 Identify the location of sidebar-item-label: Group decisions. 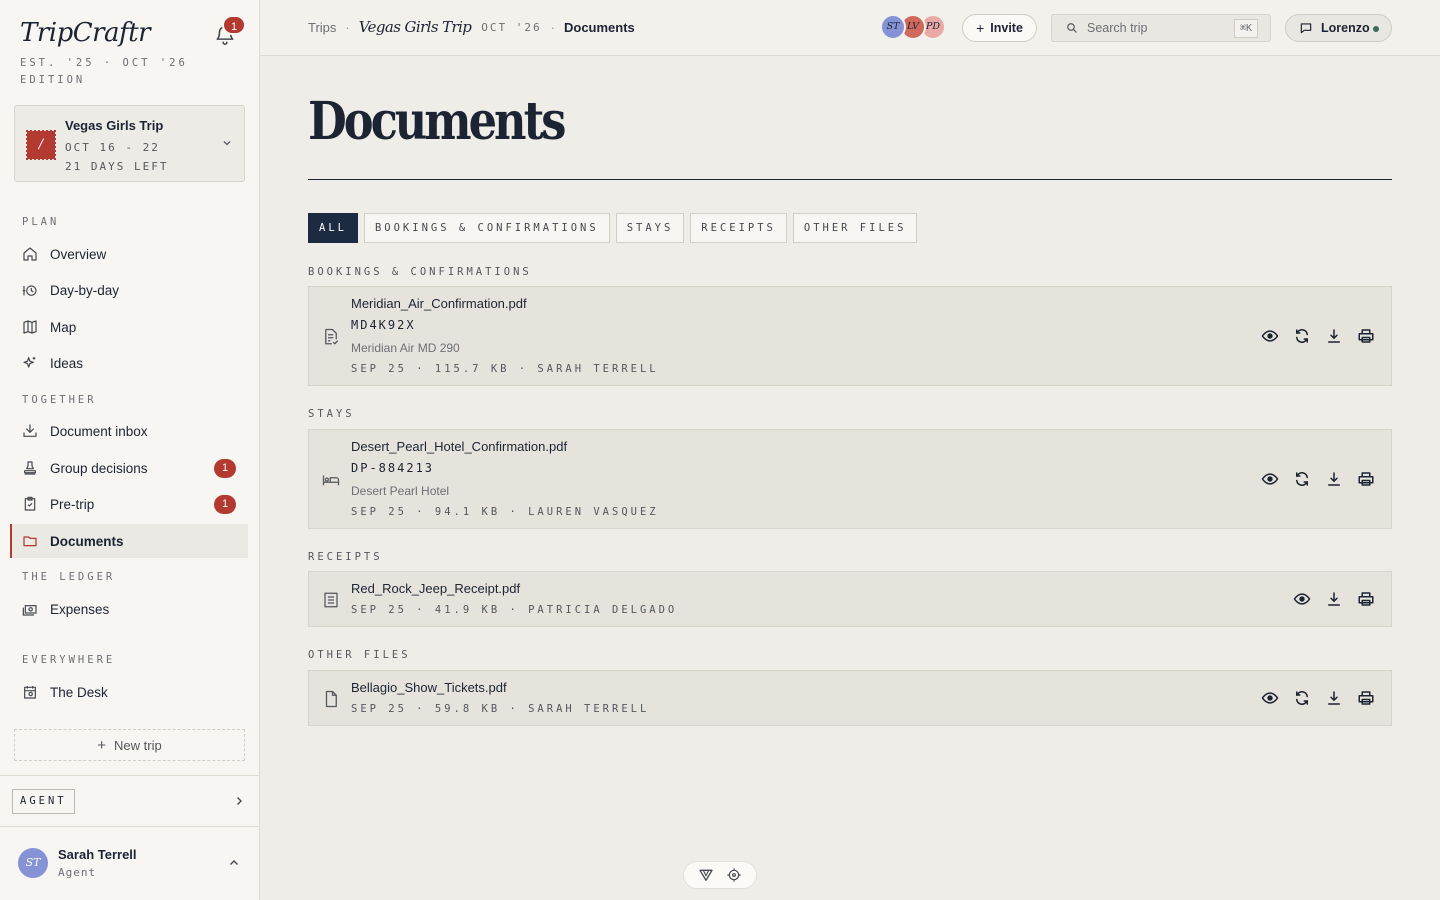
(99, 468).